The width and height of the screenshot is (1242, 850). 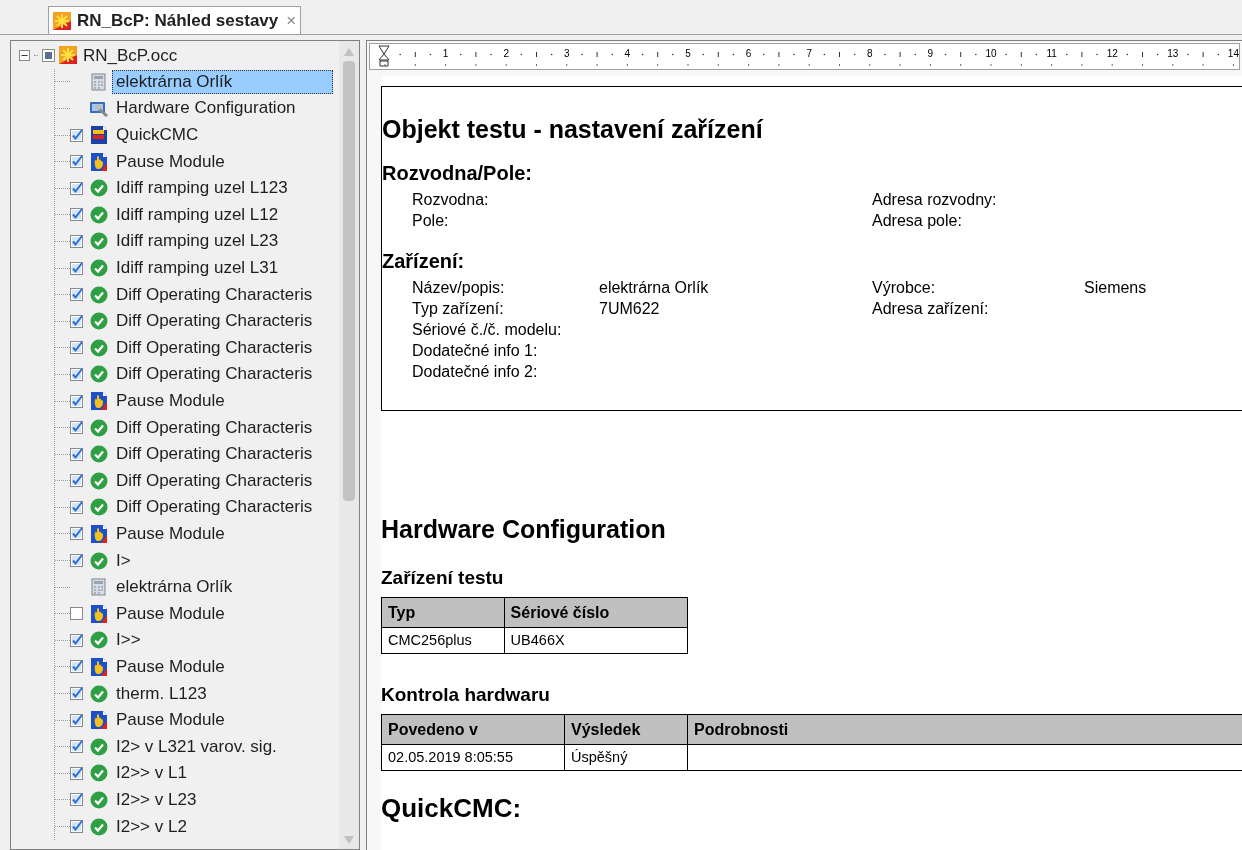 What do you see at coordinates (424, 261) in the screenshot?
I see `section-heading: Zařízení:` at bounding box center [424, 261].